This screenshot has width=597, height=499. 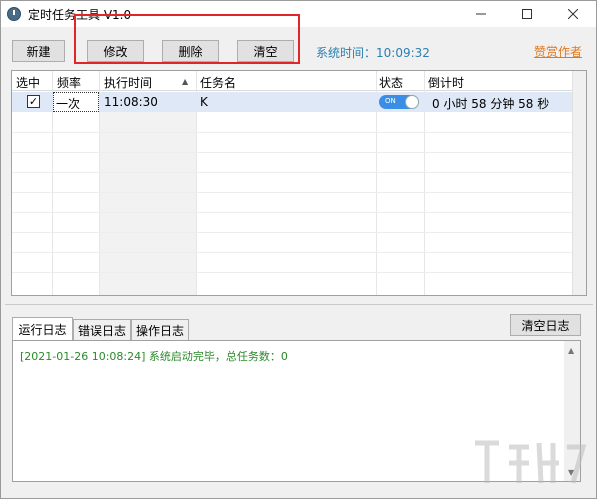 I want to click on clear-log-button: 清空日志, so click(x=545, y=325).